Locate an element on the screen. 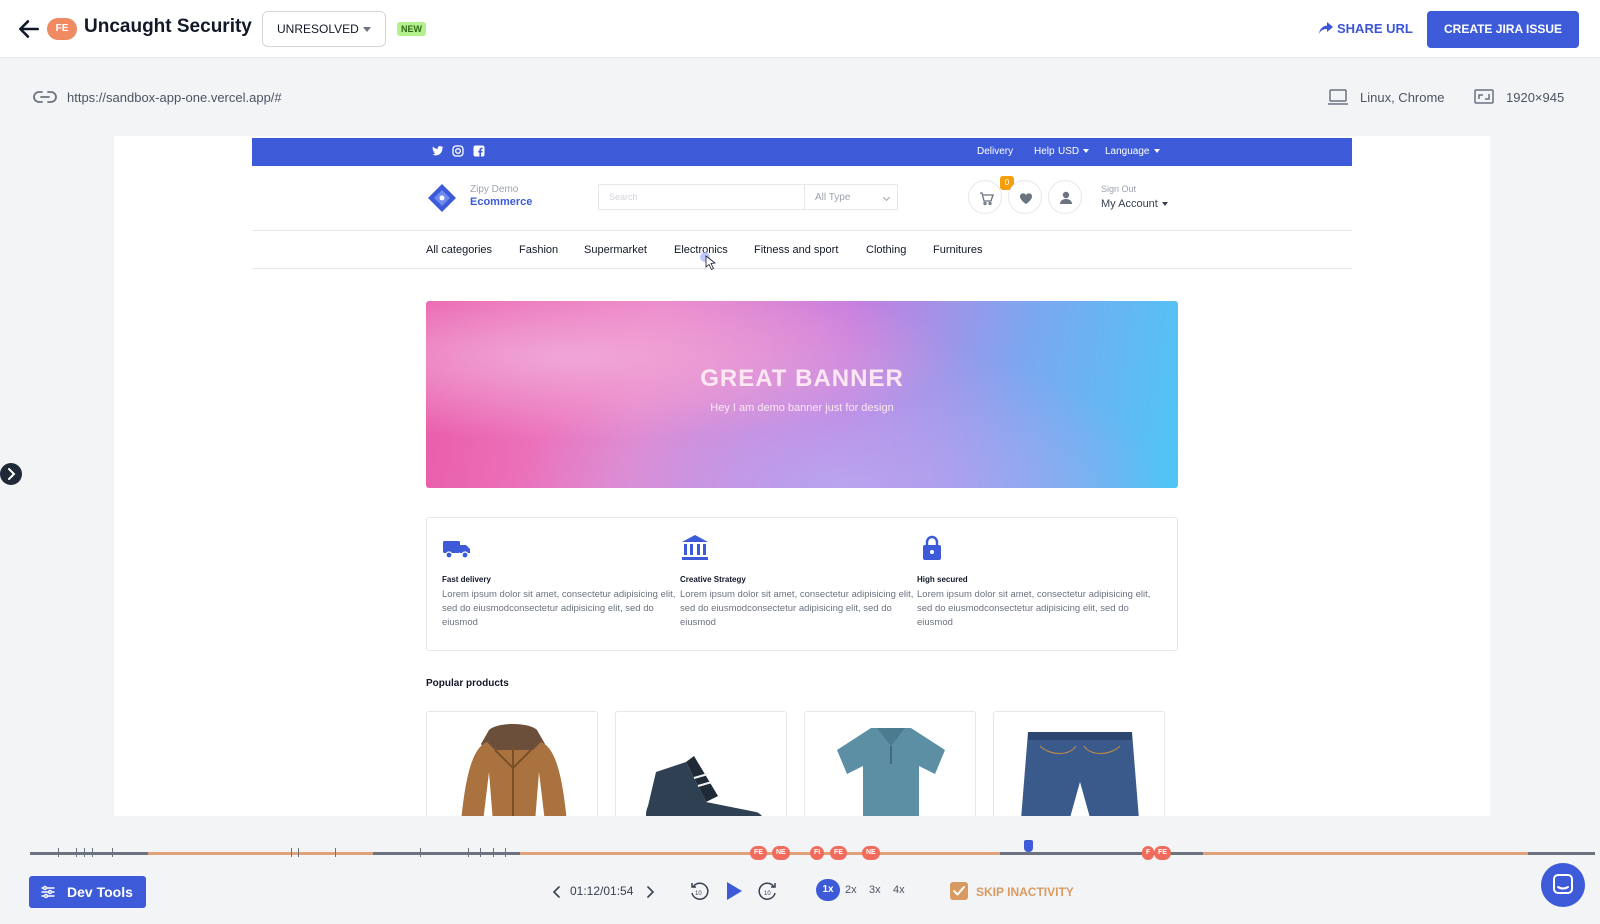  checkmark-icon is located at coordinates (959, 891).